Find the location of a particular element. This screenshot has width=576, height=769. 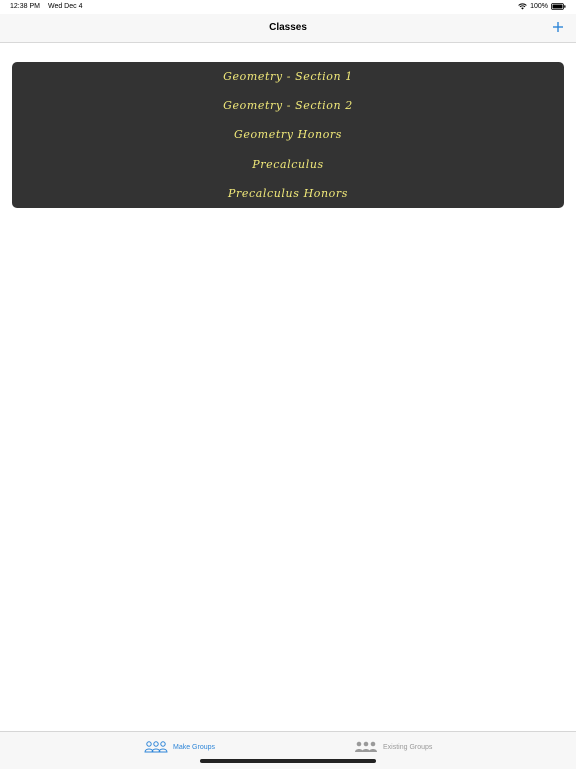

class-item: Geometry - Section 1 is located at coordinates (288, 76).